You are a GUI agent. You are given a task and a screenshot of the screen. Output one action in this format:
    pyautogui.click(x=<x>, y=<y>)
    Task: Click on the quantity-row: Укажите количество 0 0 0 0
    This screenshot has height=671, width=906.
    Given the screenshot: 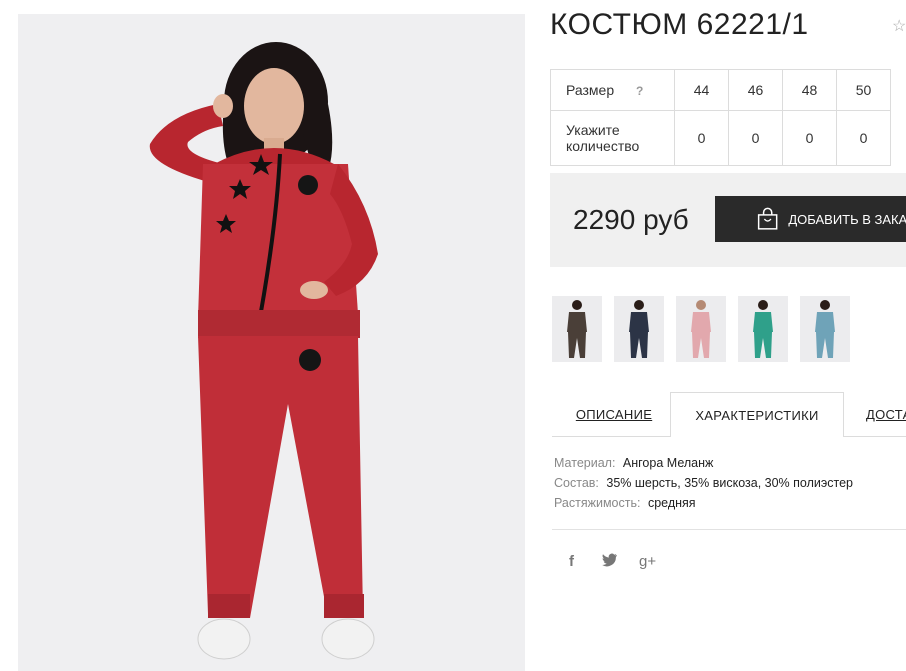 What is the action you would take?
    pyautogui.click(x=720, y=138)
    